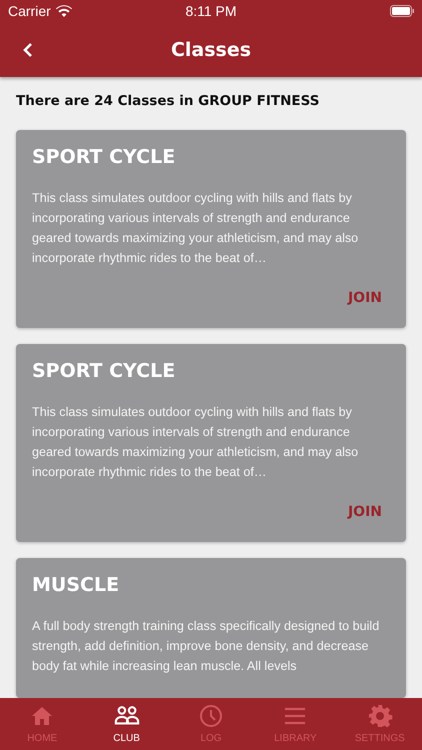  Describe the element at coordinates (64, 11) in the screenshot. I see `wifi-icon` at that location.